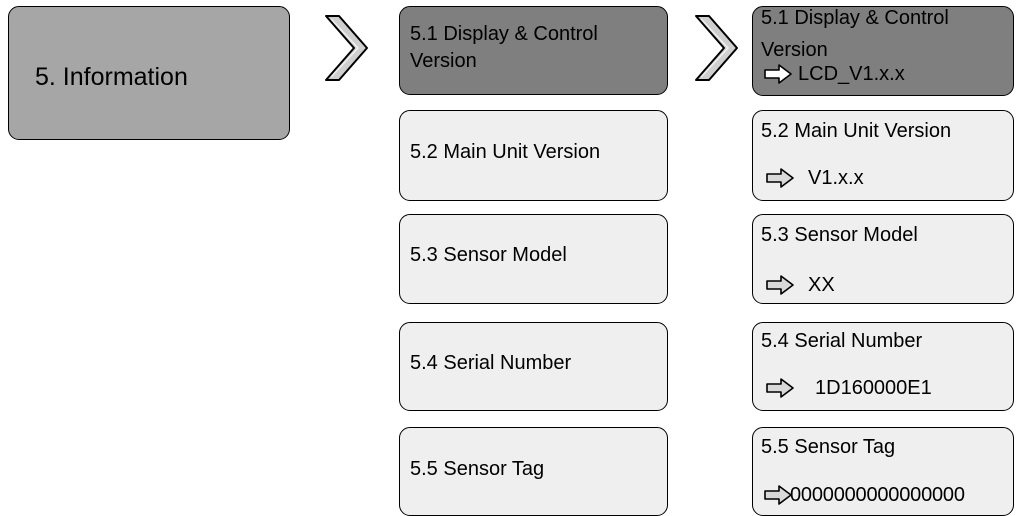 Image resolution: width=1023 pixels, height=516 pixels. I want to click on submenu-item-label: 5.1 Display & Control, so click(504, 34).